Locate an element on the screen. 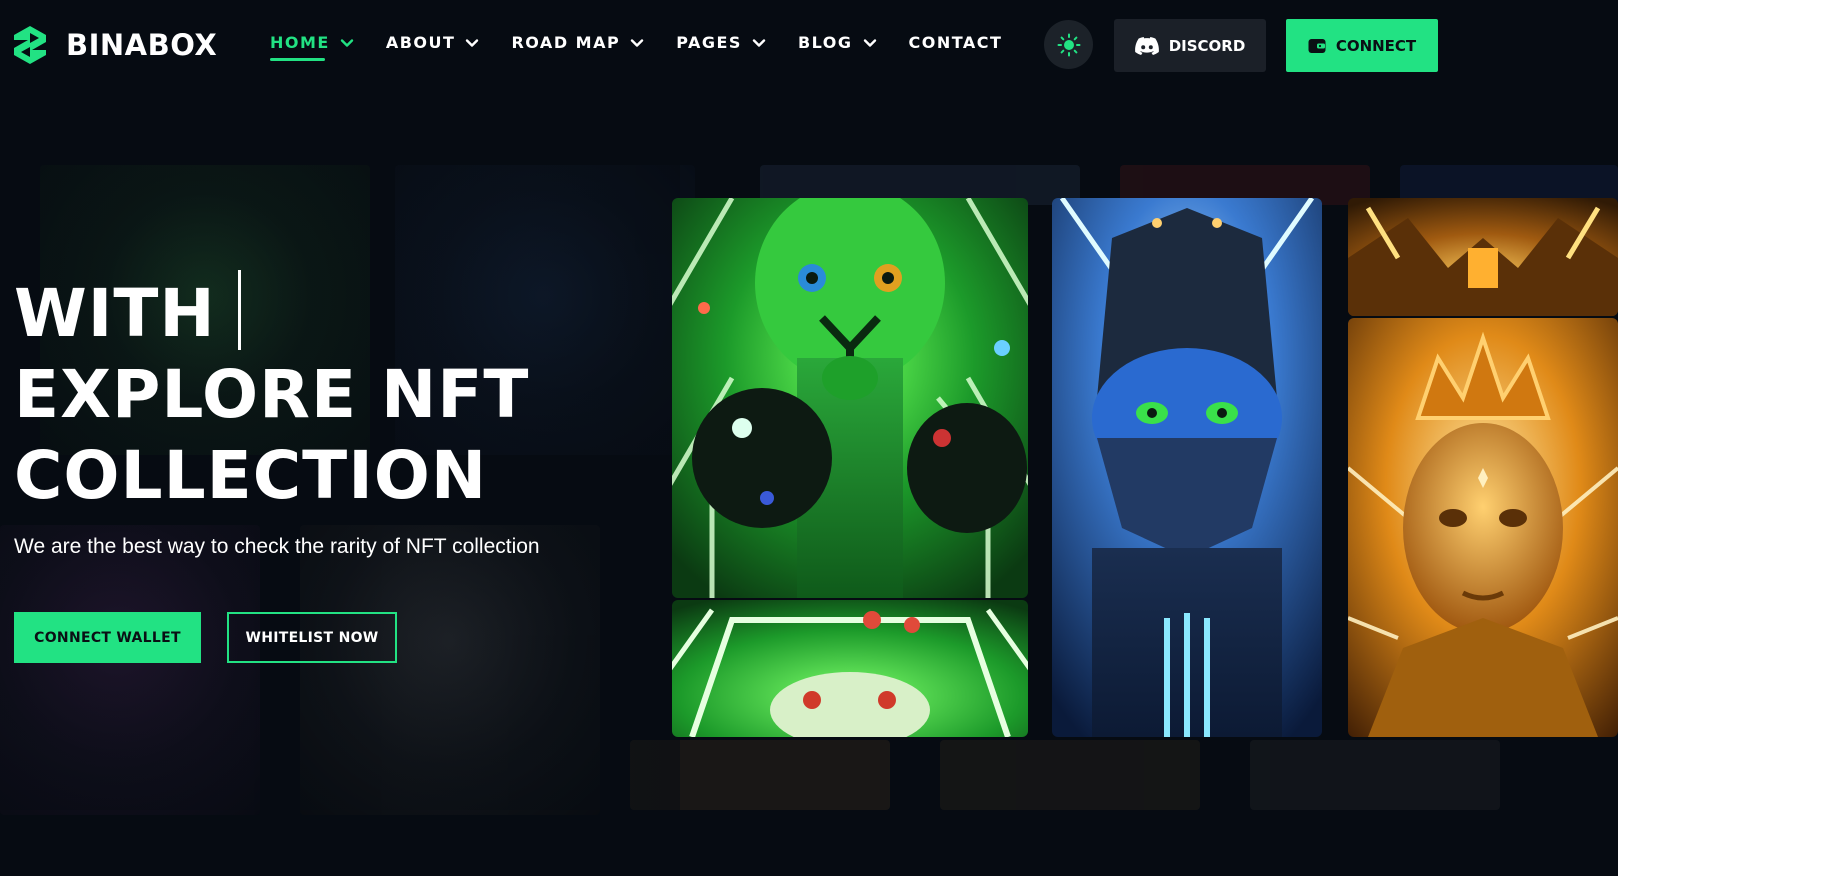 The width and height of the screenshot is (1822, 886). nft-card-golden-queen is located at coordinates (1483, 527).